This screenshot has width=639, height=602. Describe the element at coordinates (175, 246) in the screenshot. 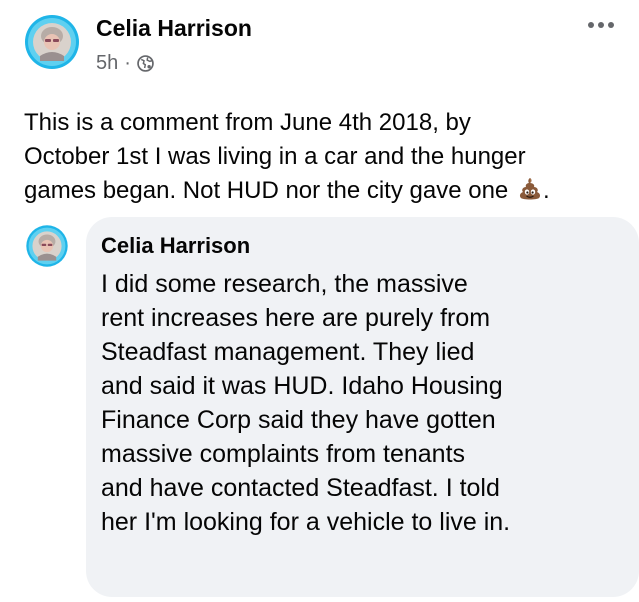

I see `comment-author-name: Celia Harrison` at that location.